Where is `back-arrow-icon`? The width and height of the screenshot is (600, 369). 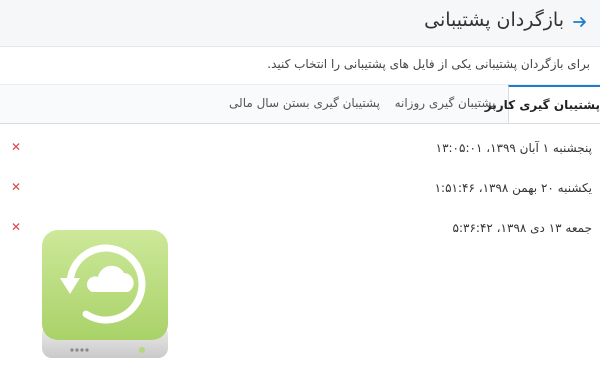 back-arrow-icon is located at coordinates (580, 22).